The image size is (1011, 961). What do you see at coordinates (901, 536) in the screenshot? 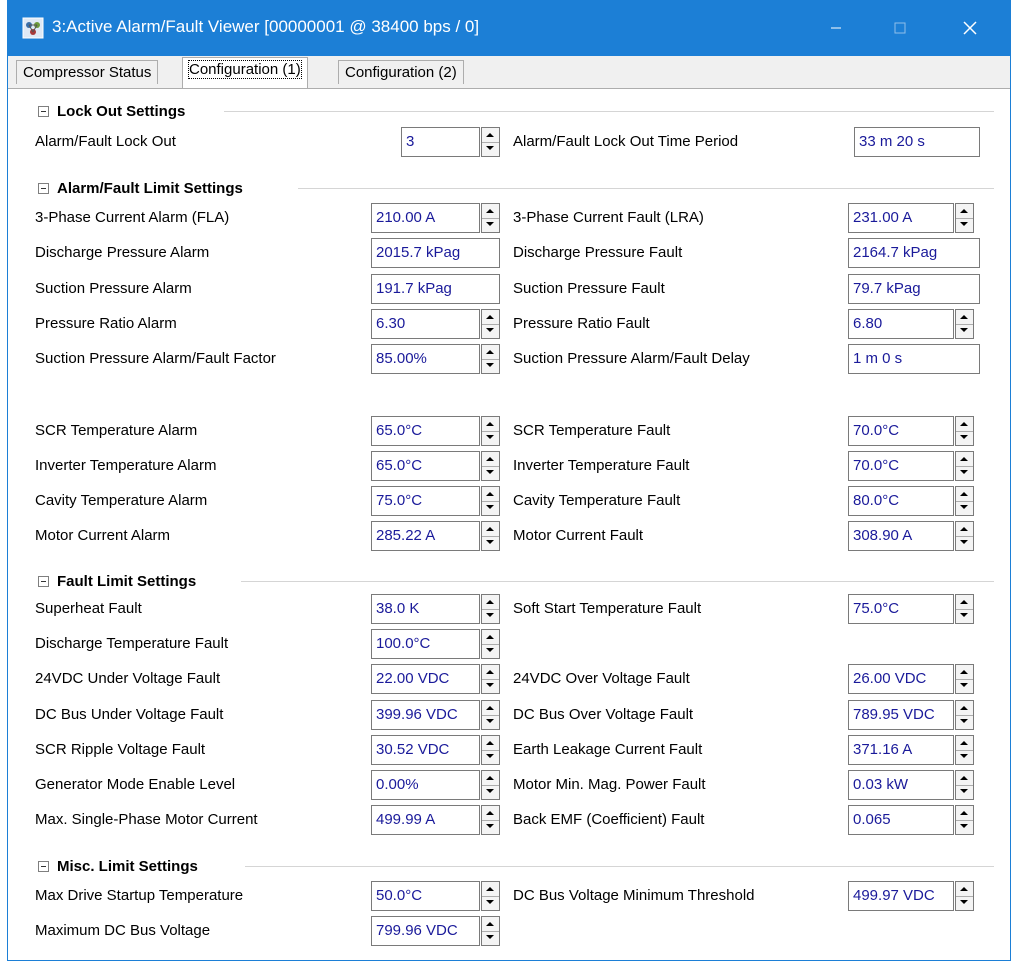
I see `motor-current-fault-input: 308.90 A` at bounding box center [901, 536].